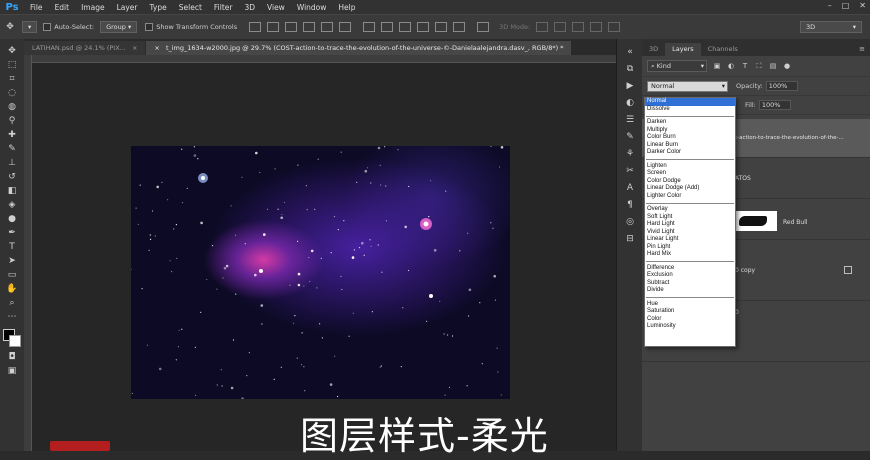 This screenshot has width=870, height=460. What do you see at coordinates (690, 167) in the screenshot?
I see `blend-option-lighten: Lighten` at bounding box center [690, 167].